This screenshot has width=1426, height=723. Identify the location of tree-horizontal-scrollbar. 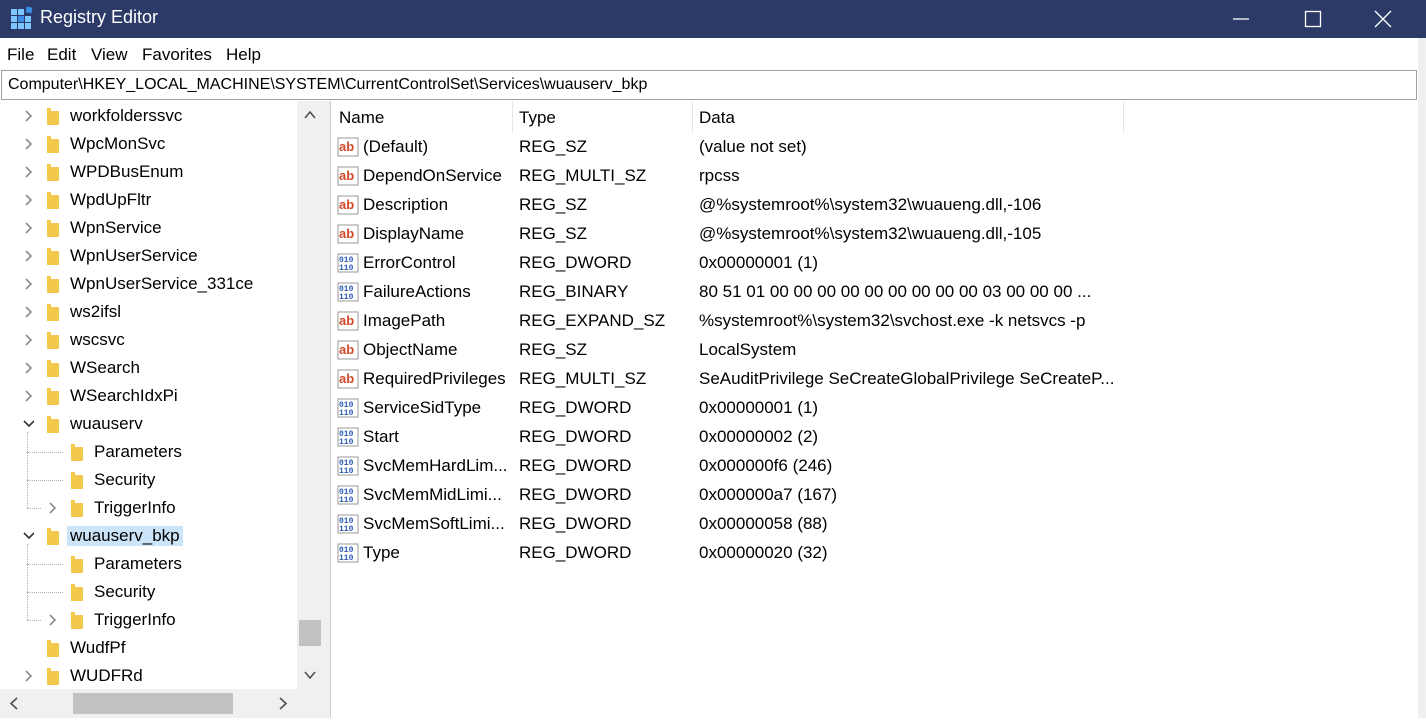
(148, 703).